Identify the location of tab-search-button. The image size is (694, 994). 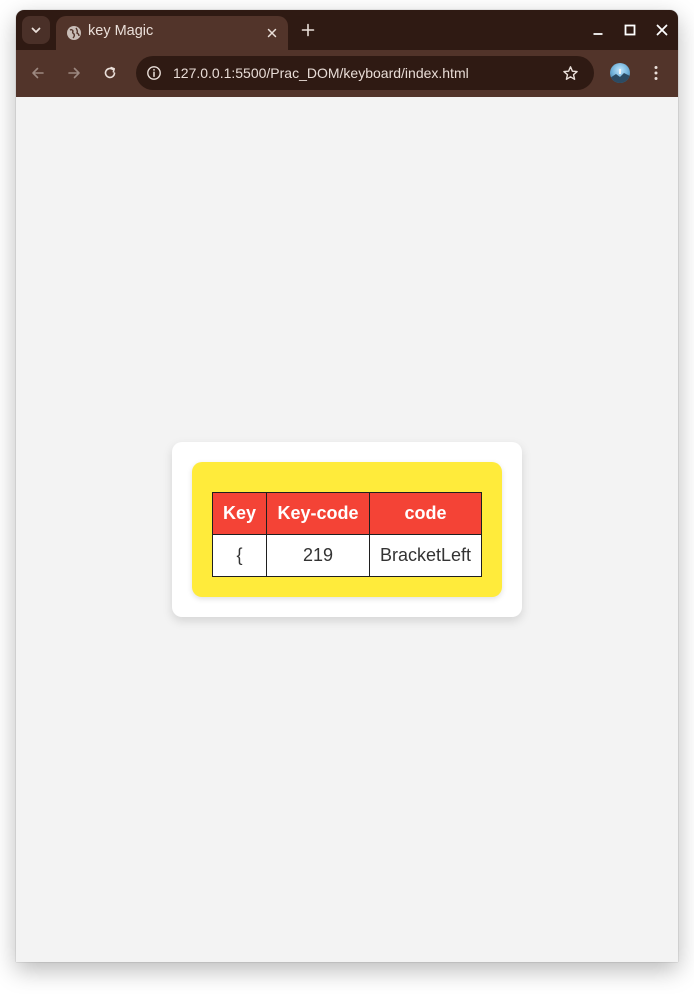
(36, 30).